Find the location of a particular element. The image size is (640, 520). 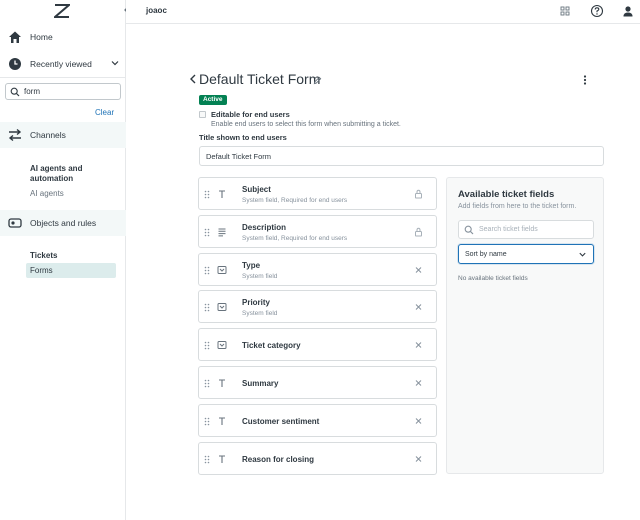

field-name: Summary is located at coordinates (260, 383).